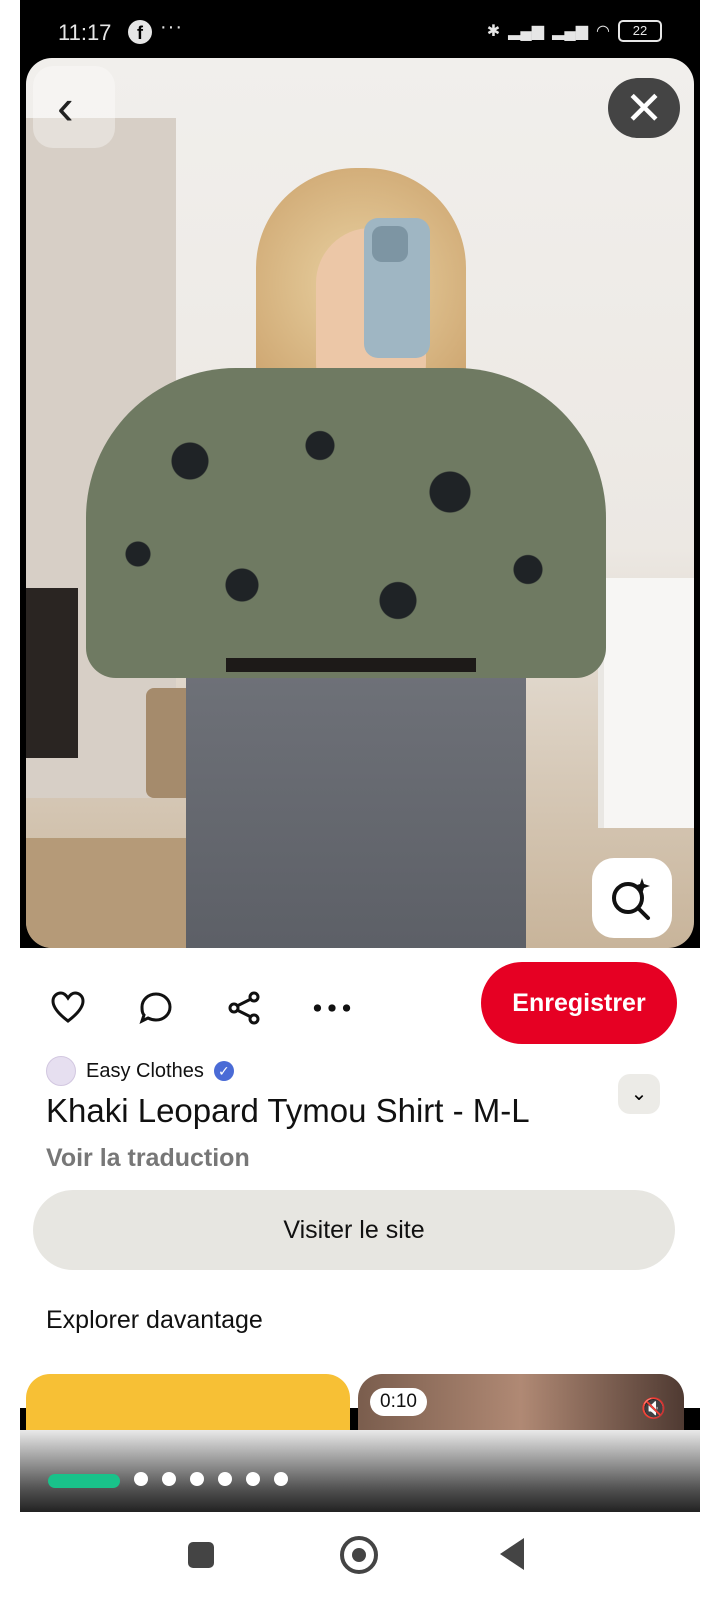  I want to click on more-icon, so click(332, 1008).